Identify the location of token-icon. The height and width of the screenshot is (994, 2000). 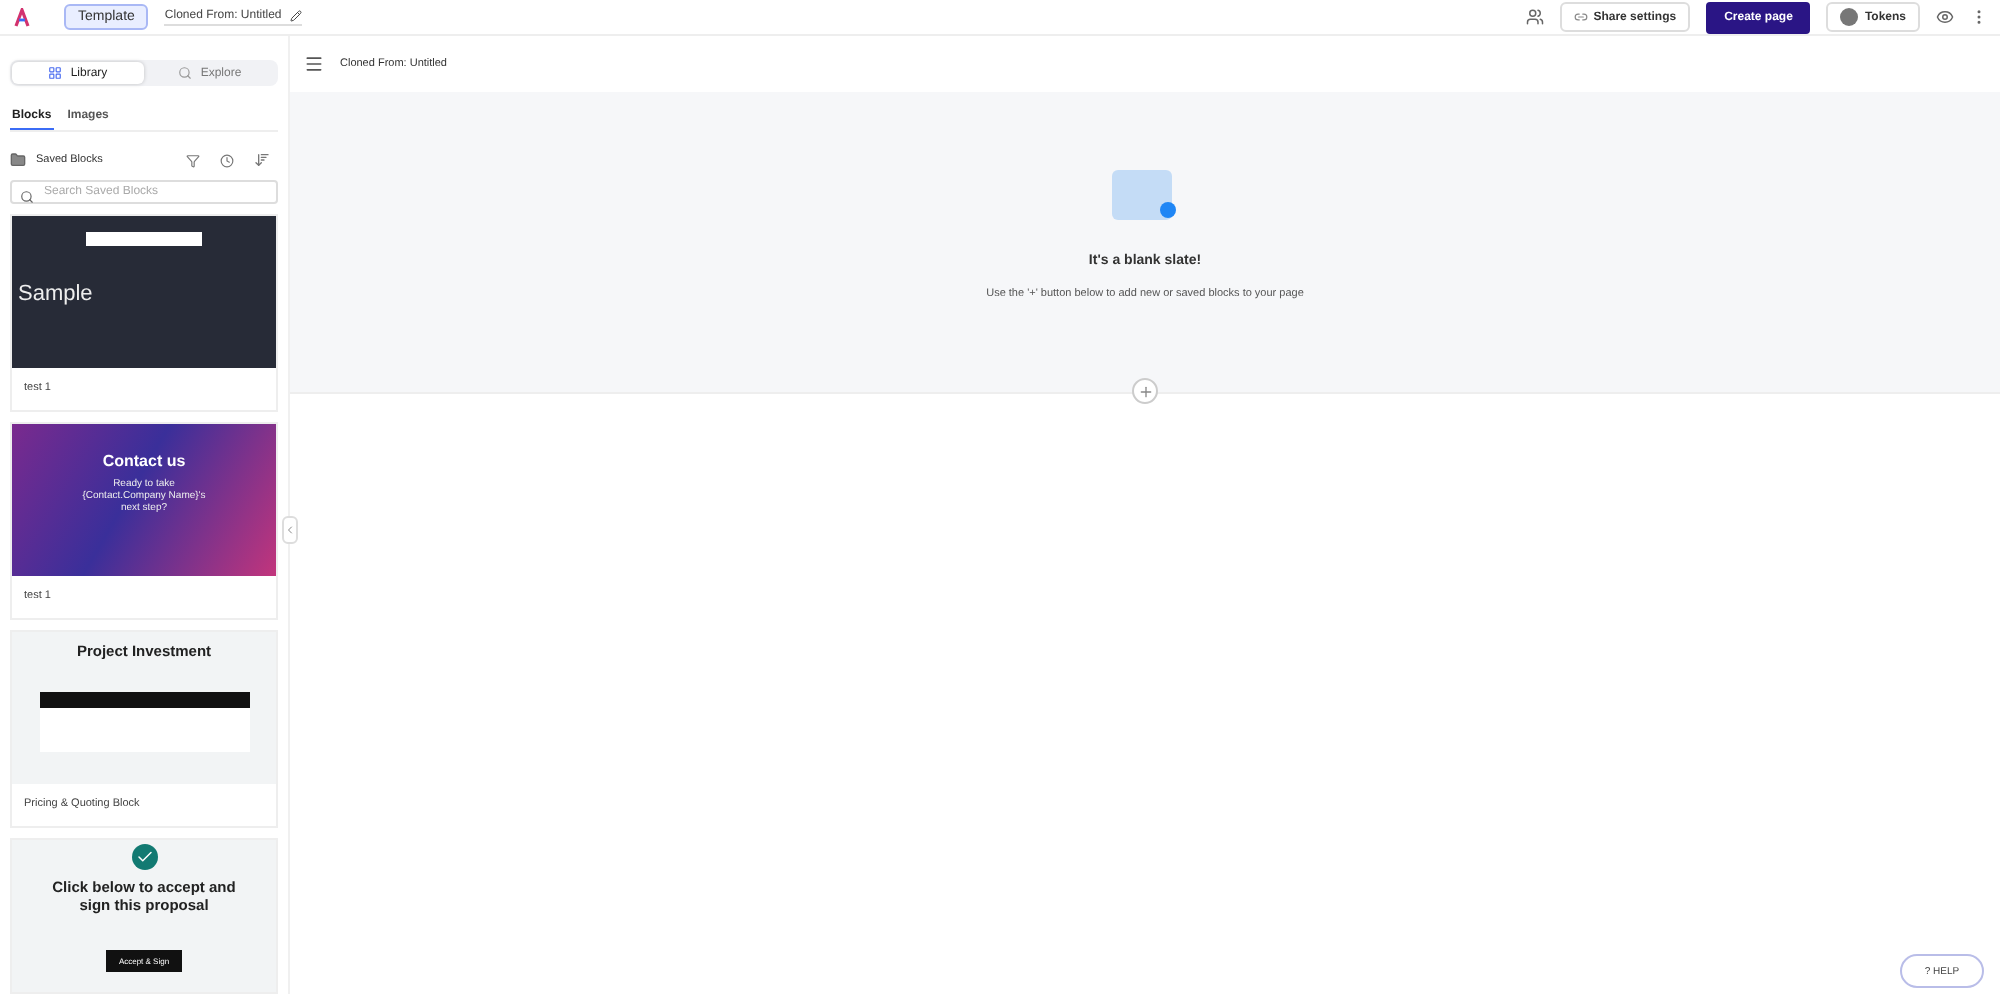
(1849, 17).